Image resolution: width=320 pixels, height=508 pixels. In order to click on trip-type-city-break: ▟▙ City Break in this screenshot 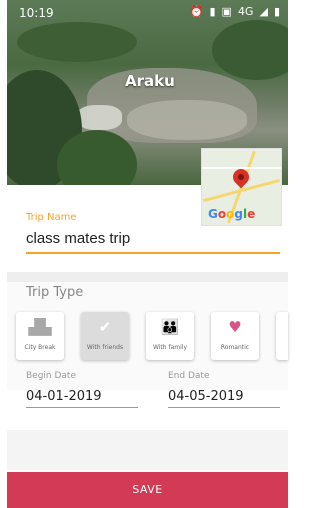, I will do `click(40, 336)`.